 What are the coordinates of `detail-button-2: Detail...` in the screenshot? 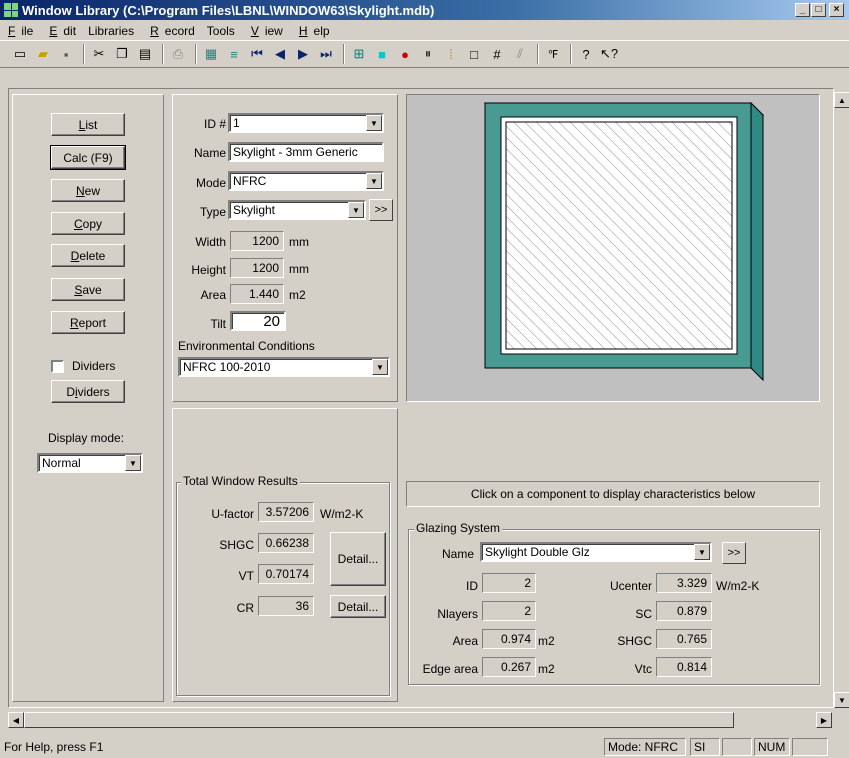 It's located at (358, 606).